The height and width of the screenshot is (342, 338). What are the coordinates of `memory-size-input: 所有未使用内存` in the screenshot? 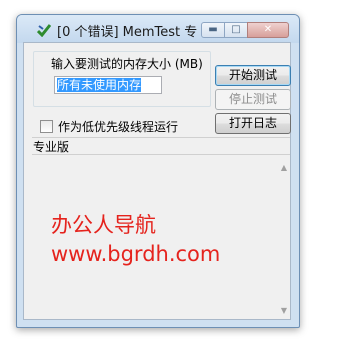 It's located at (108, 85).